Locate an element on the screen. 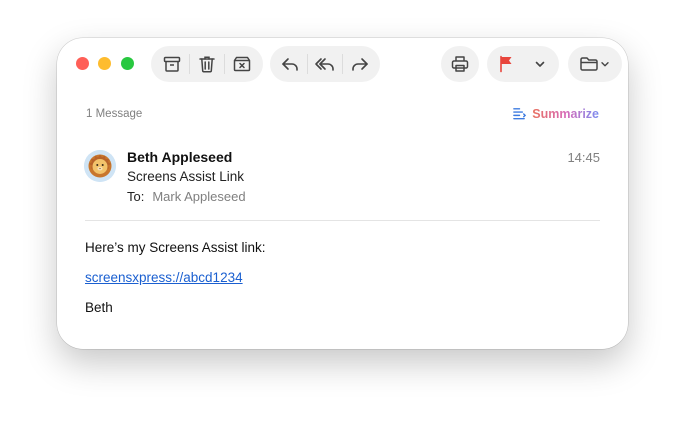 Image resolution: width=685 pixels, height=424 pixels. reply-all-icon is located at coordinates (324, 64).